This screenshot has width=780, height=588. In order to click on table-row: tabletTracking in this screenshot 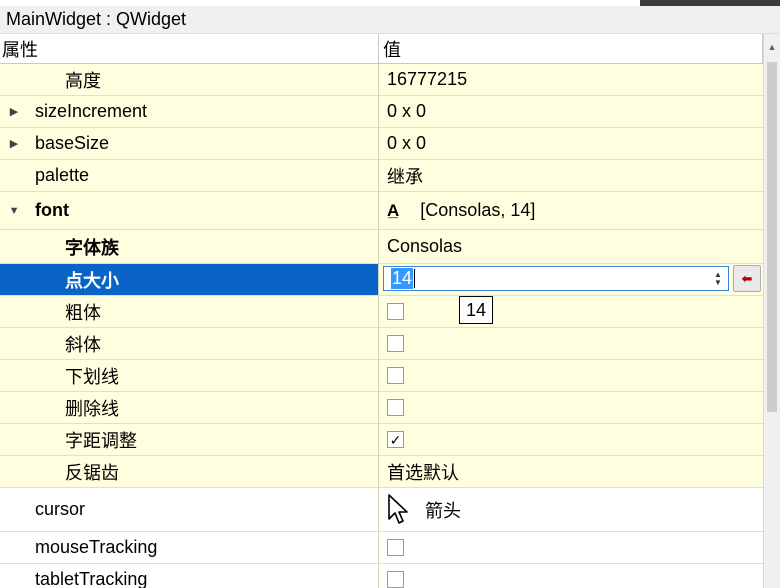, I will do `click(381, 576)`.